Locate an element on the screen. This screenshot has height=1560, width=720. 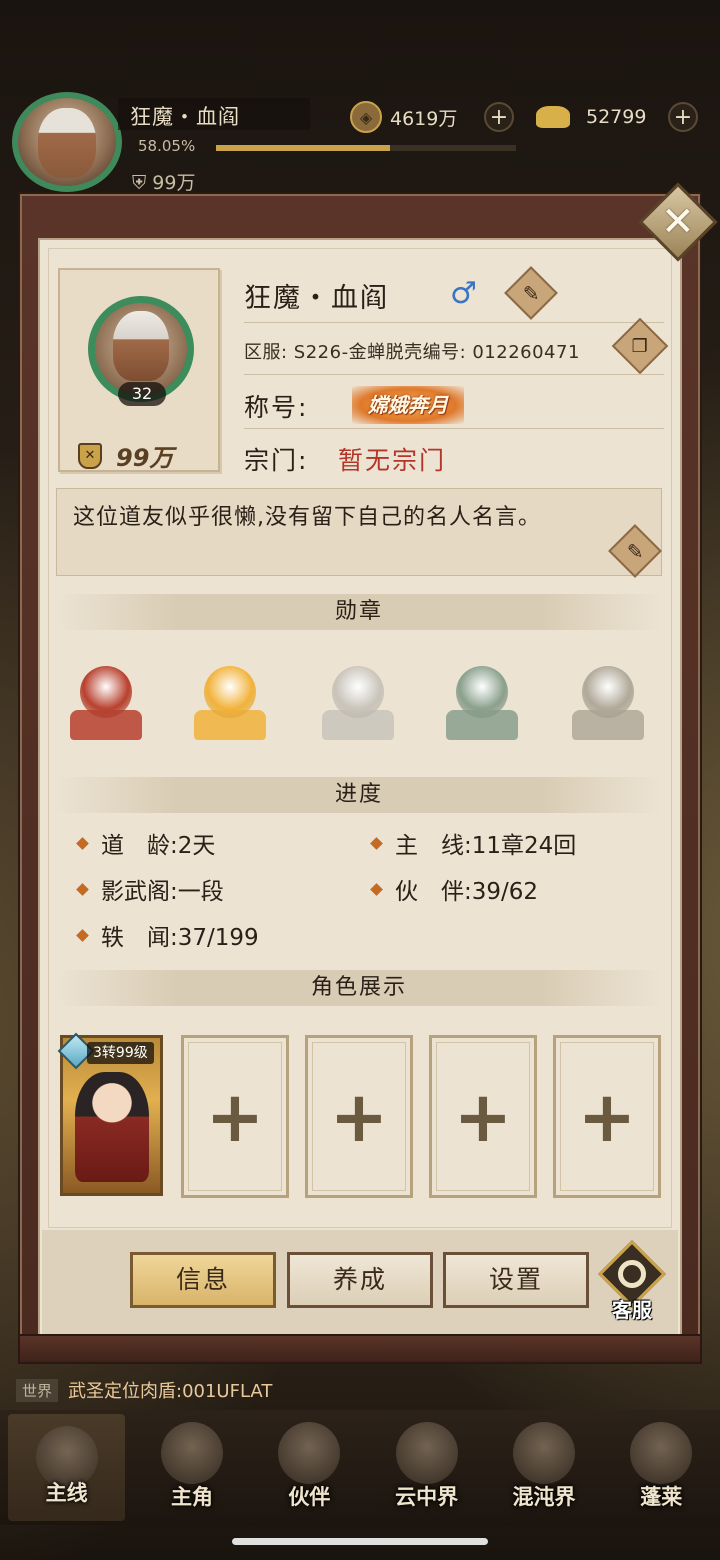
server-info: 区服: S226-金蝉脱壳编号: 012260471 is located at coordinates (412, 352).